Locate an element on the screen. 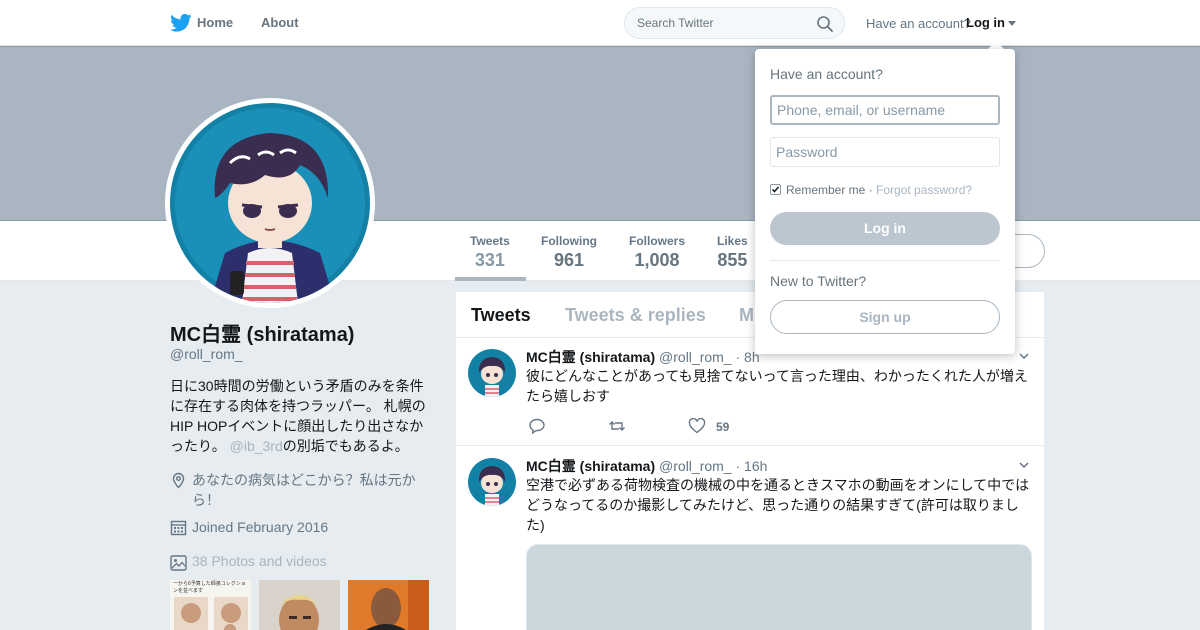  tab-media: M is located at coordinates (746, 315).